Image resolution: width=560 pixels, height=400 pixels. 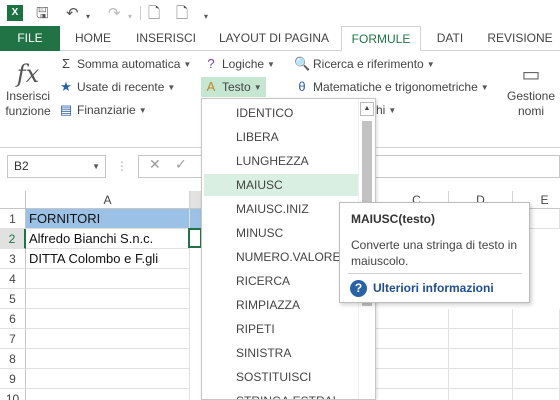 What do you see at coordinates (281, 305) in the screenshot?
I see `menu-item-rimpiazza: RIMPIAZZA` at bounding box center [281, 305].